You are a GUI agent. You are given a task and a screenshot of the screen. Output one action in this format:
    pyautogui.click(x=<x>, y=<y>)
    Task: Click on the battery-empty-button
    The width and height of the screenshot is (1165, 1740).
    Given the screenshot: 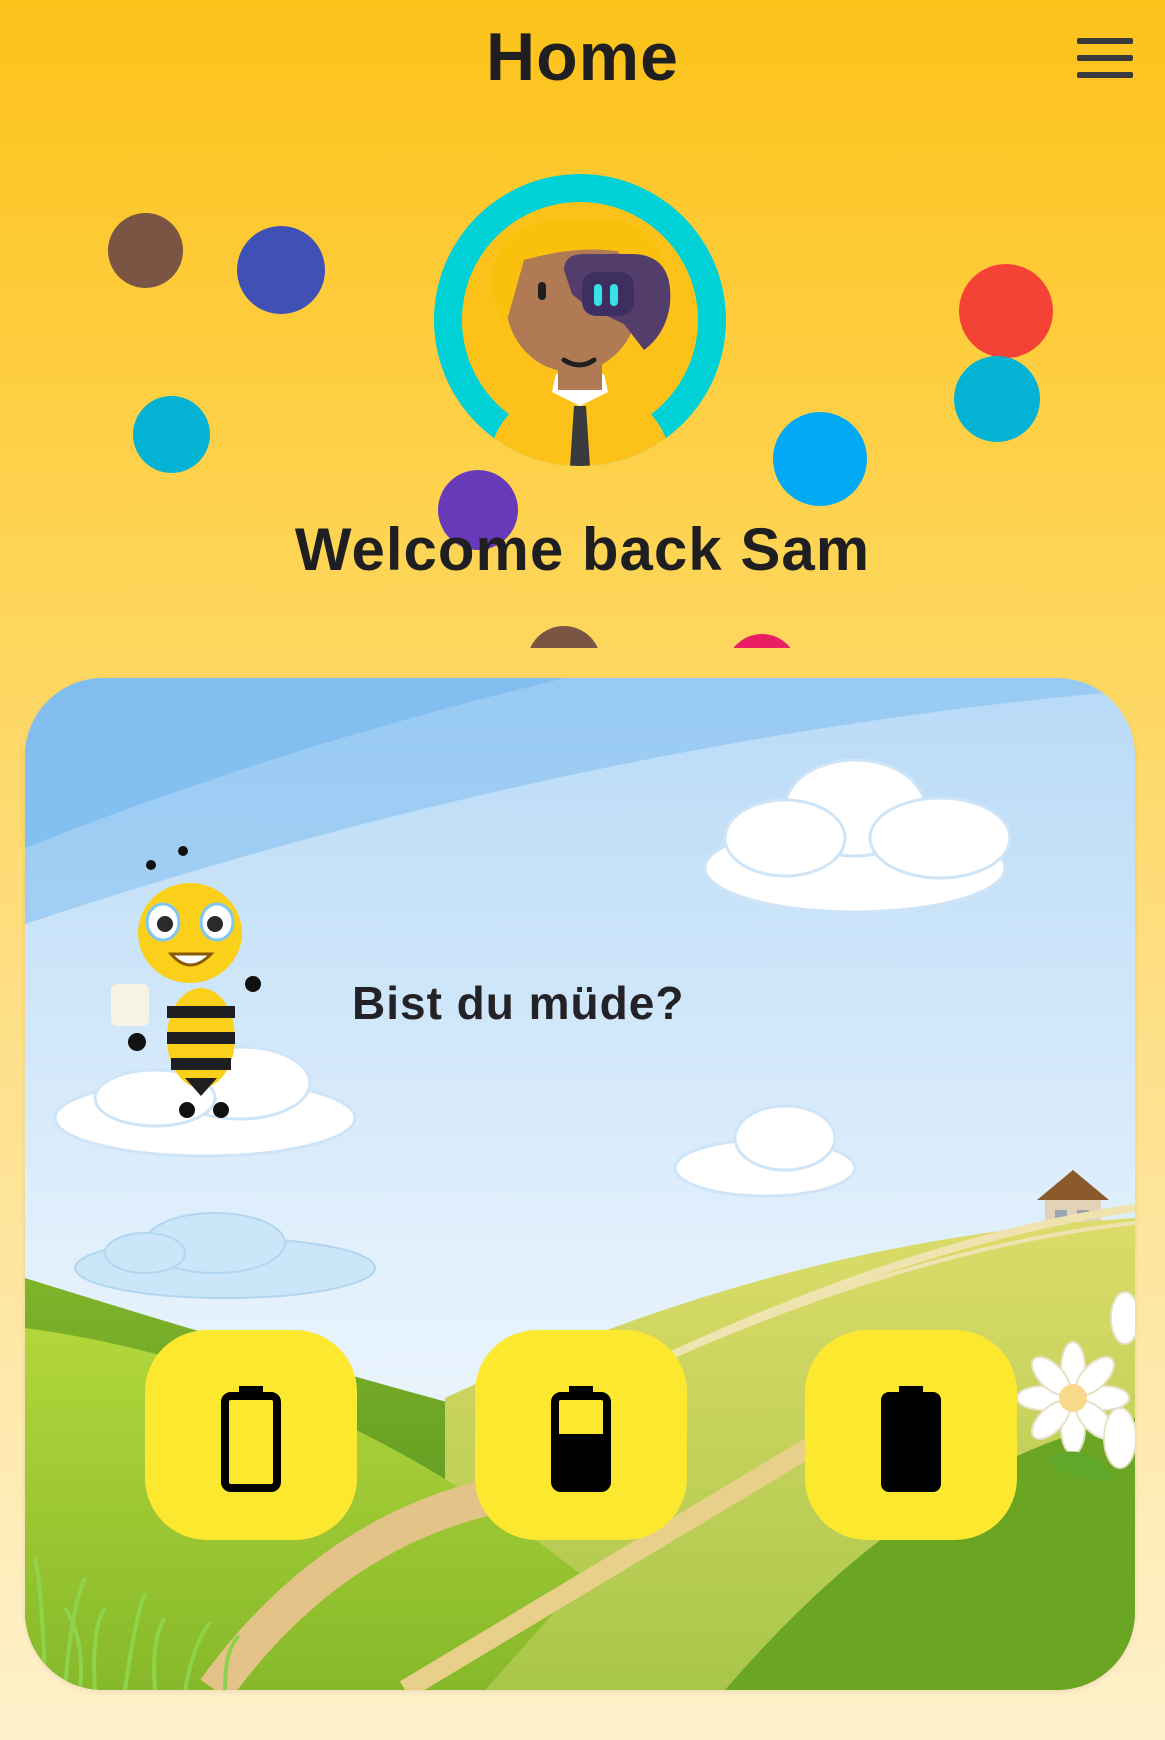 What is the action you would take?
    pyautogui.click(x=251, y=1435)
    